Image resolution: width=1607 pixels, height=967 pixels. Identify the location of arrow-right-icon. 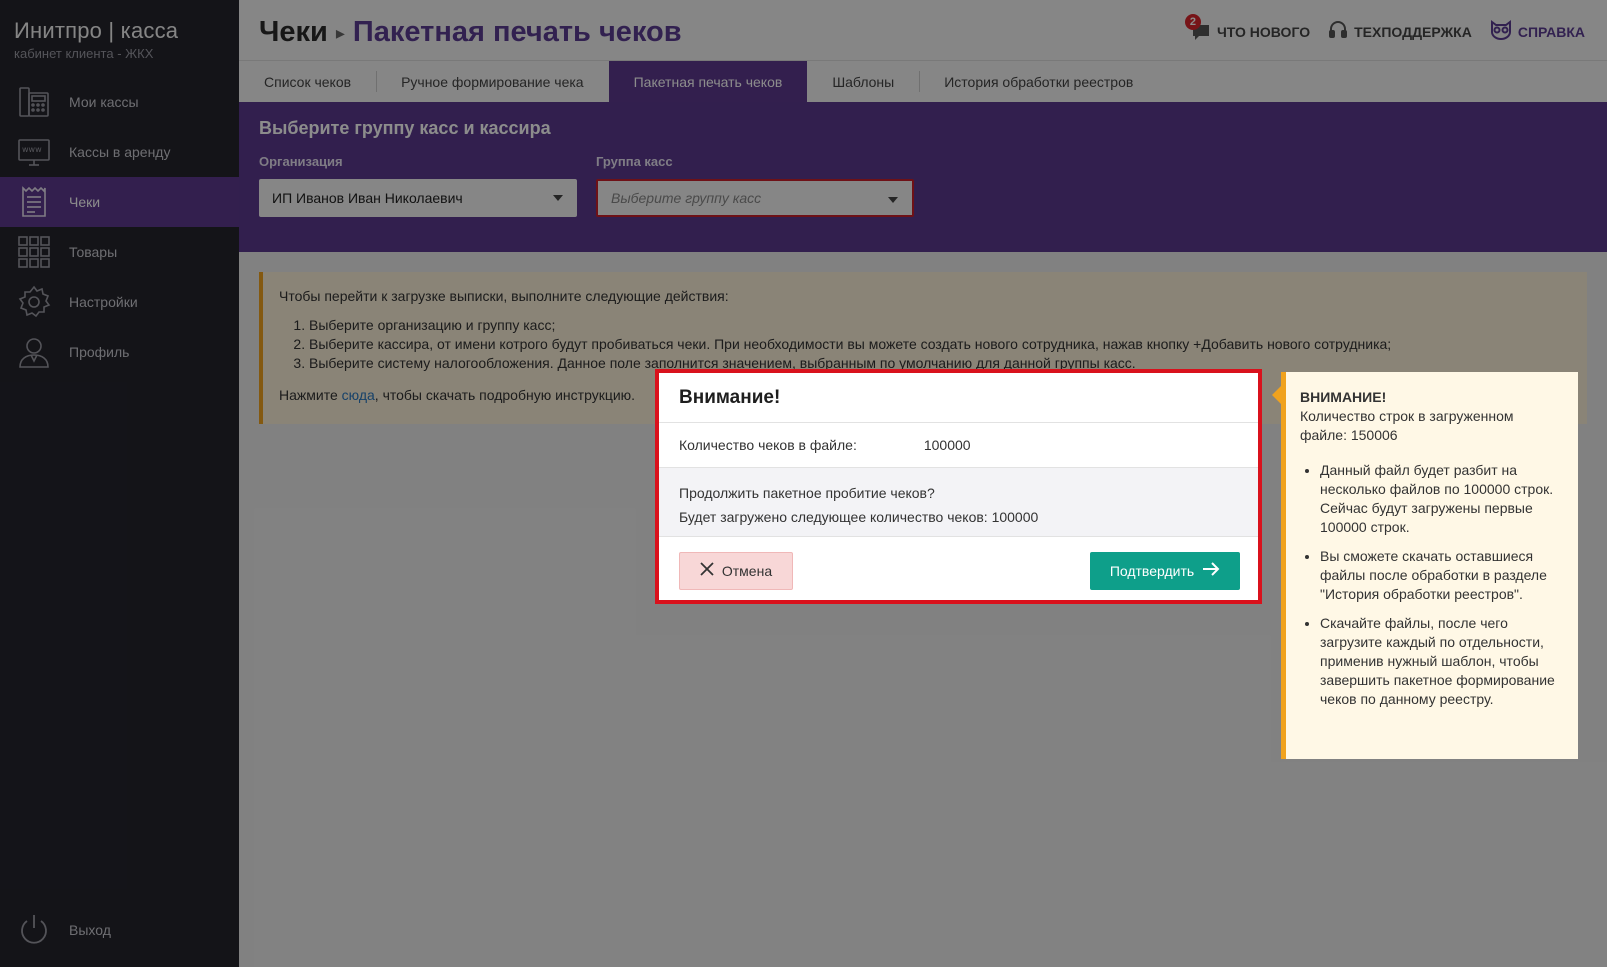
(1211, 570).